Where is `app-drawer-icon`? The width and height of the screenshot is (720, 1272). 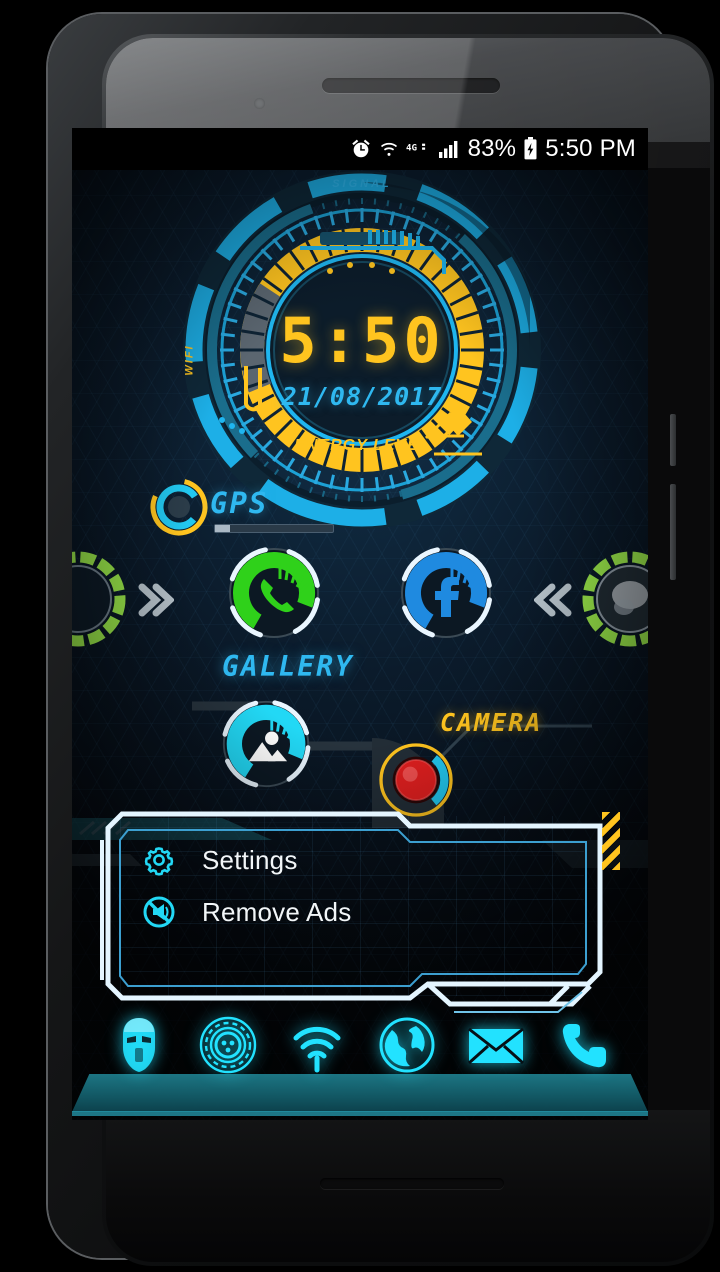 app-drawer-icon is located at coordinates (228, 1045).